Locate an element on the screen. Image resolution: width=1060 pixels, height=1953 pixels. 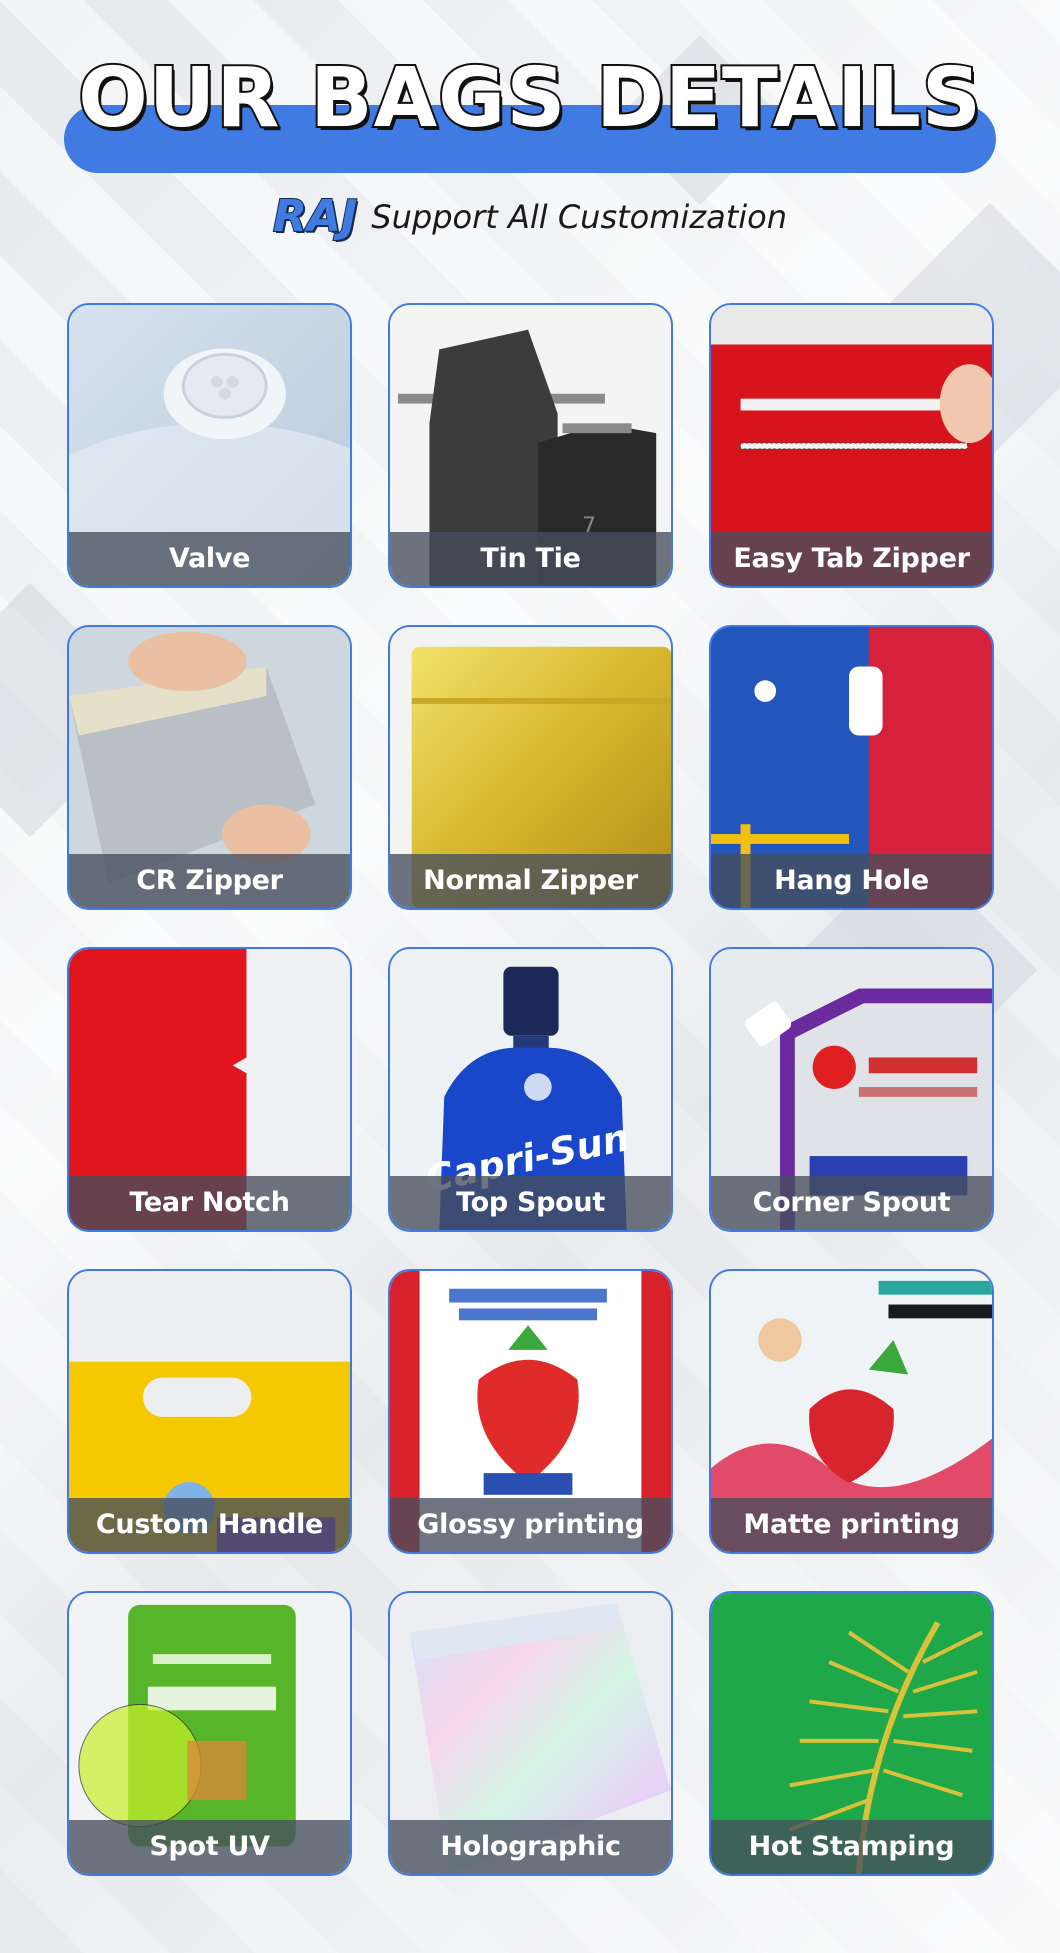
feature-label: Tin Tie is located at coordinates (530, 559).